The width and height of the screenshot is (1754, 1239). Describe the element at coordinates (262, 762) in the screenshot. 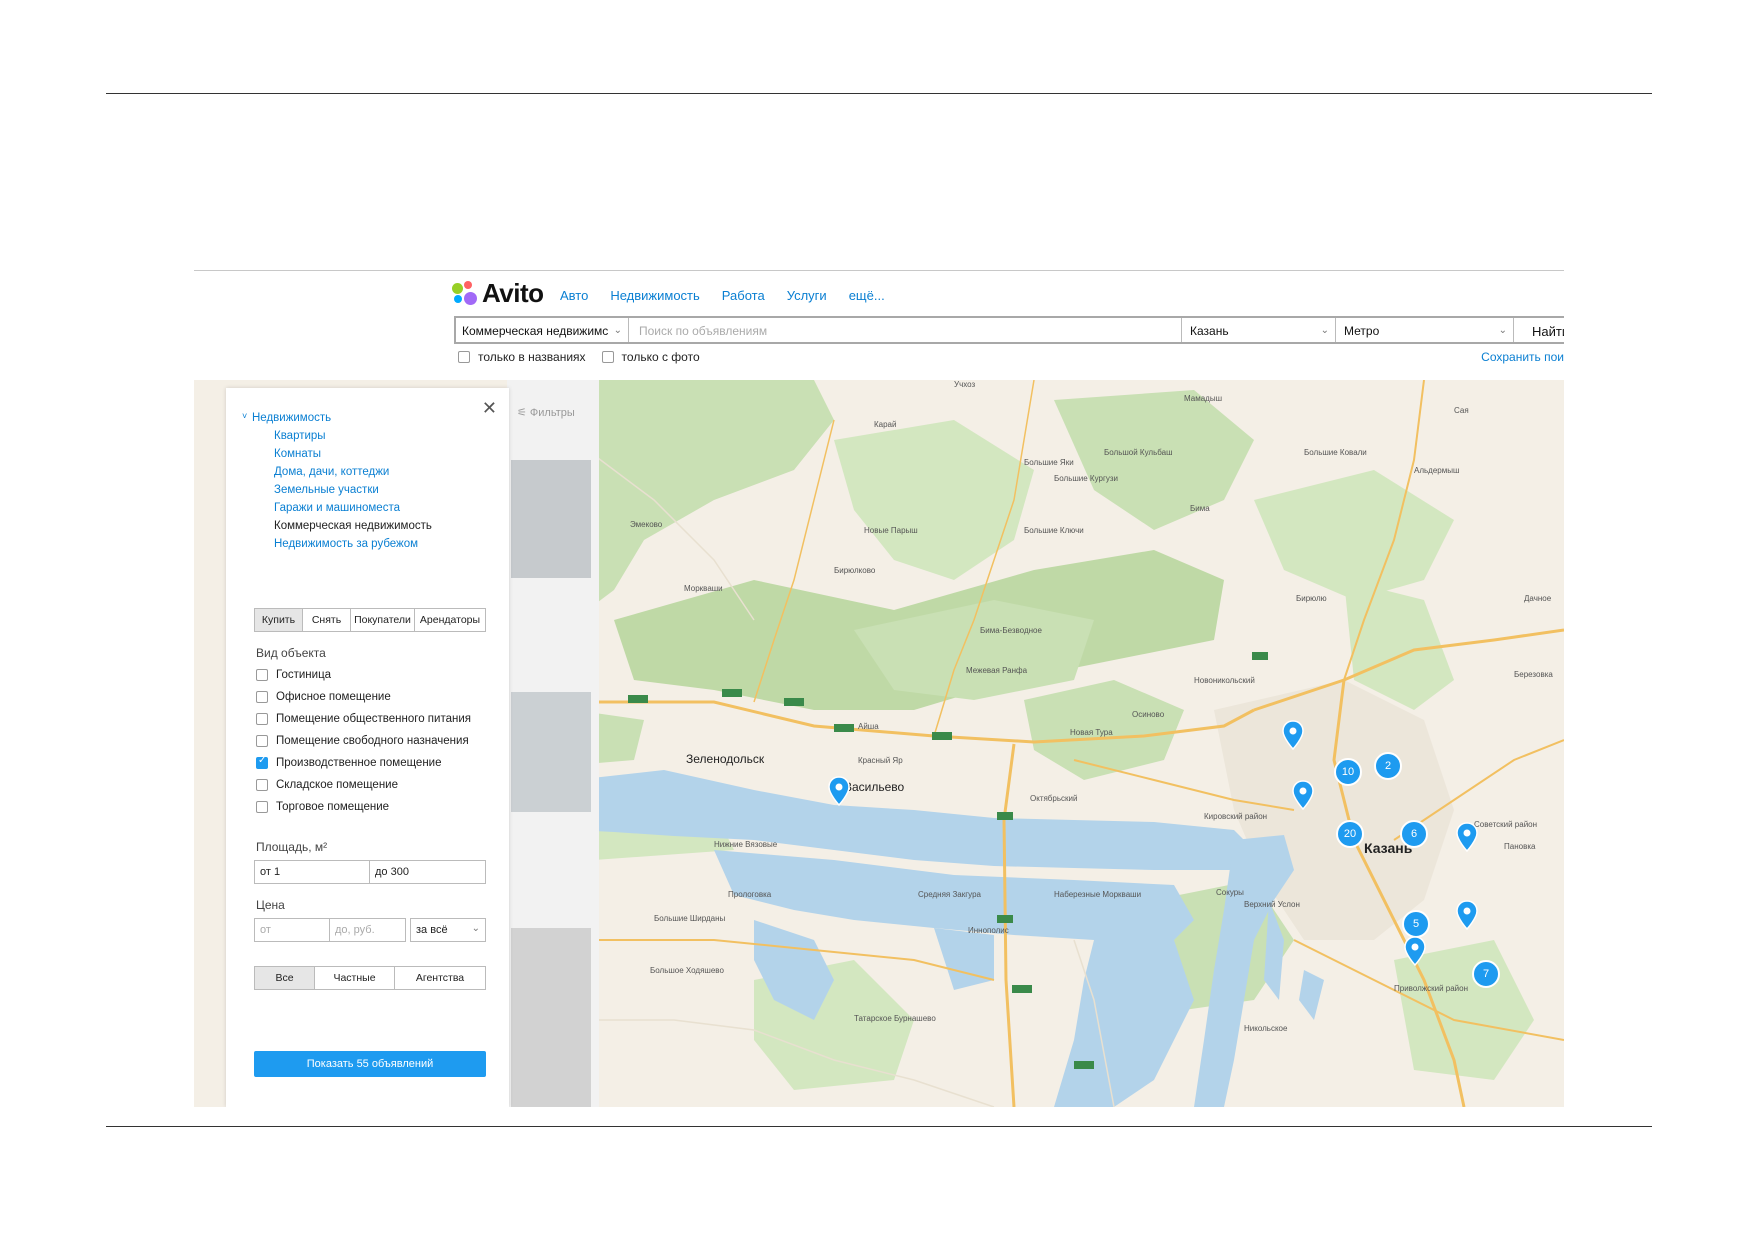

I see `checkbox-checked` at that location.